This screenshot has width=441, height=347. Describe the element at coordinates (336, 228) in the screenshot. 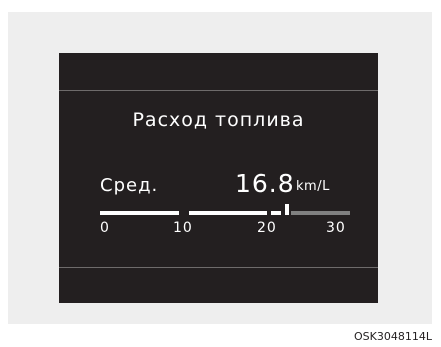

I see `scale-tick-30: 30` at that location.